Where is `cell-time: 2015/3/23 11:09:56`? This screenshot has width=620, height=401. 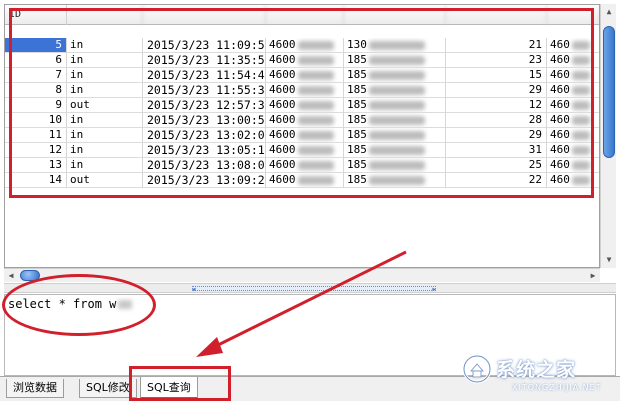 cell-time: 2015/3/23 11:09:56 is located at coordinates (204, 45).